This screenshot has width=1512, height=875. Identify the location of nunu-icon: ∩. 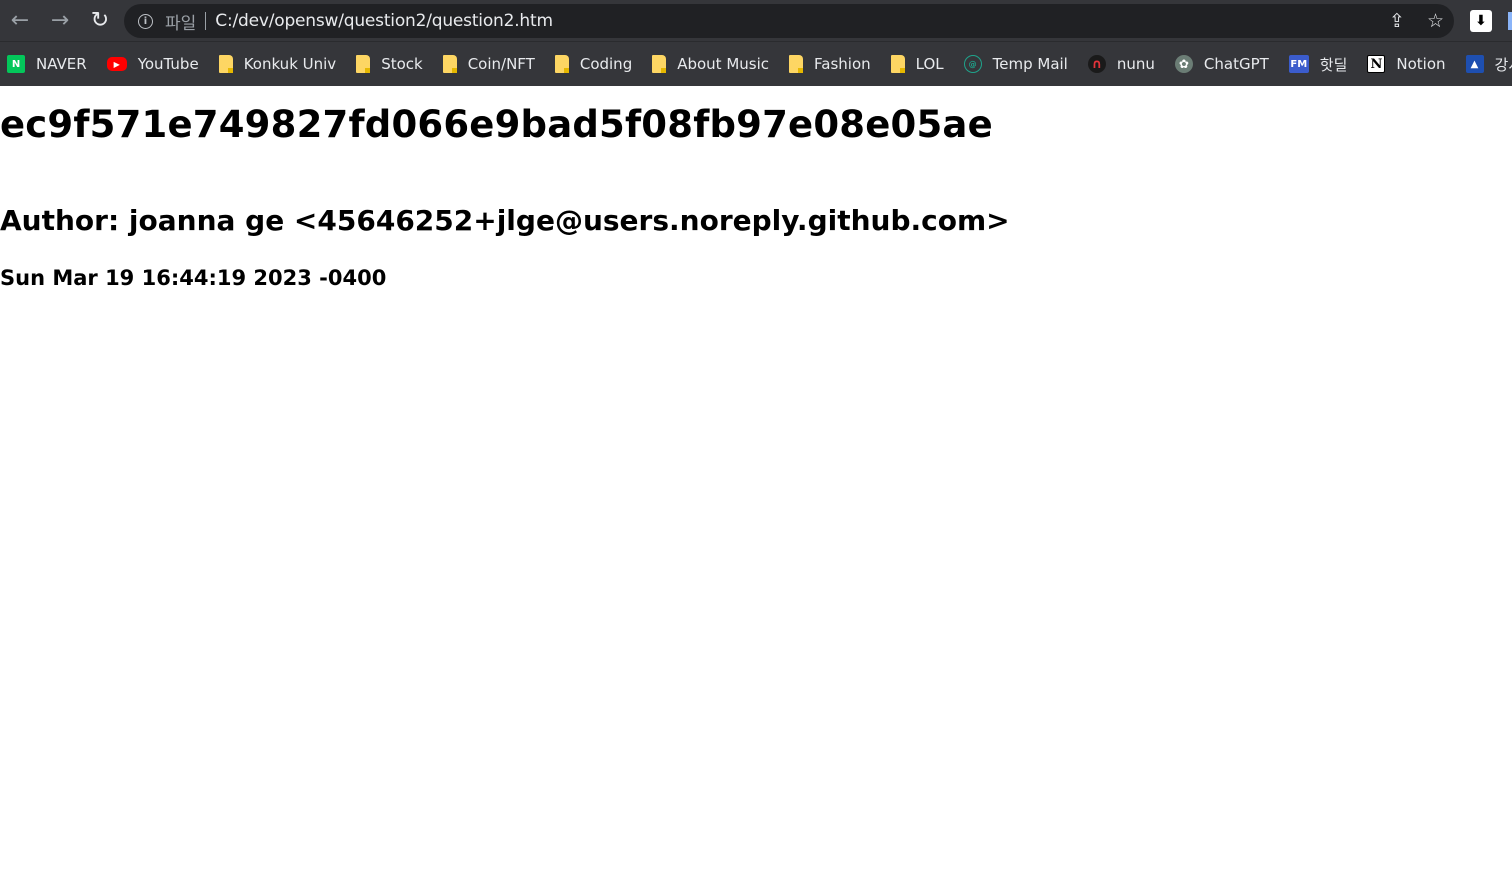
(1096, 64).